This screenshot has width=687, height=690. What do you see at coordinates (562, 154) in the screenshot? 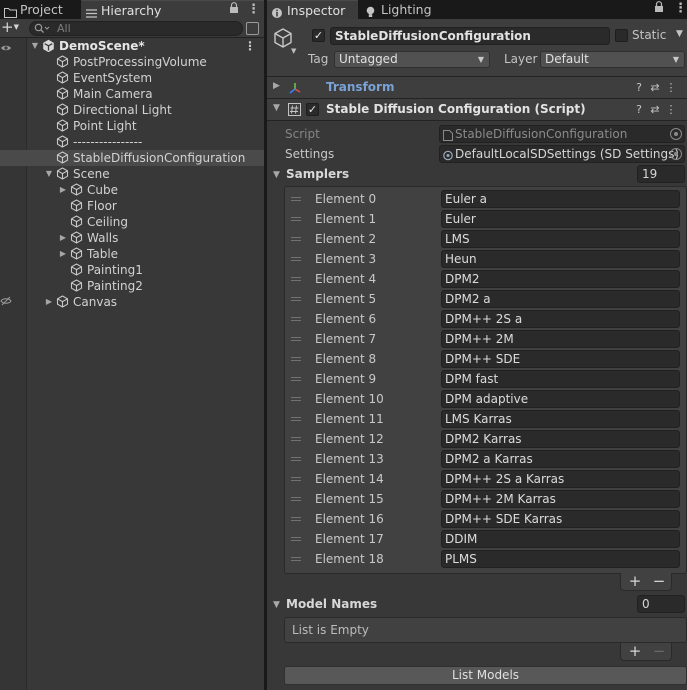
I see `settings-field: DefaultLocalSDSettings (SD Settings)` at bounding box center [562, 154].